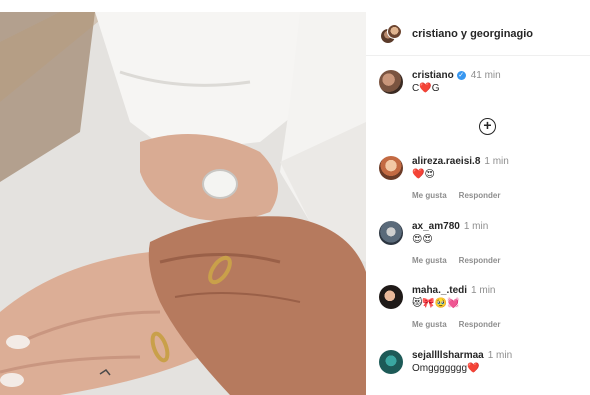 This screenshot has width=590, height=395. Describe the element at coordinates (394, 31) in the screenshot. I see `avatar-georginagio` at that location.